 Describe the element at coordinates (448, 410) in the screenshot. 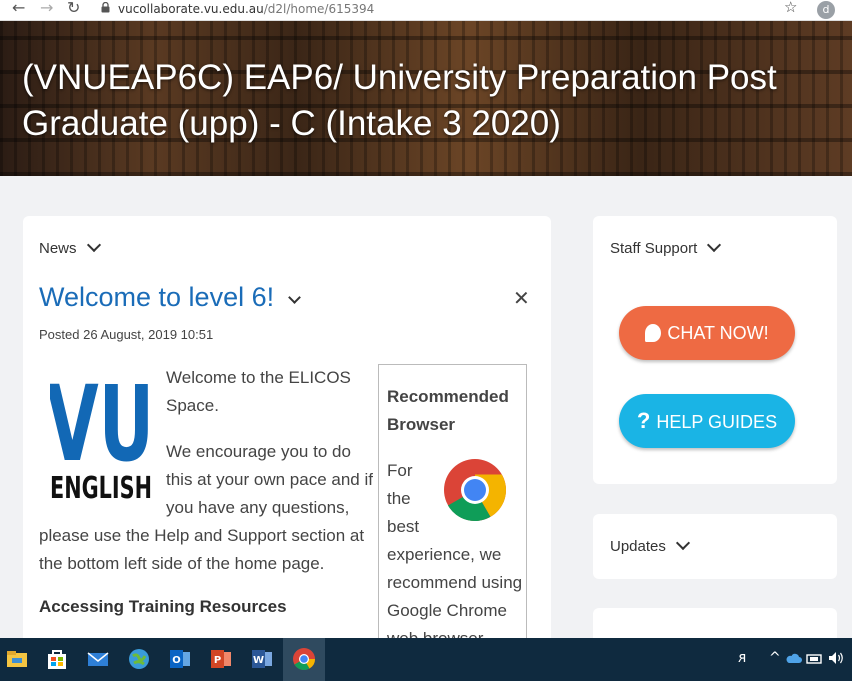

I see `recommended-title: Recommended Browser` at that location.